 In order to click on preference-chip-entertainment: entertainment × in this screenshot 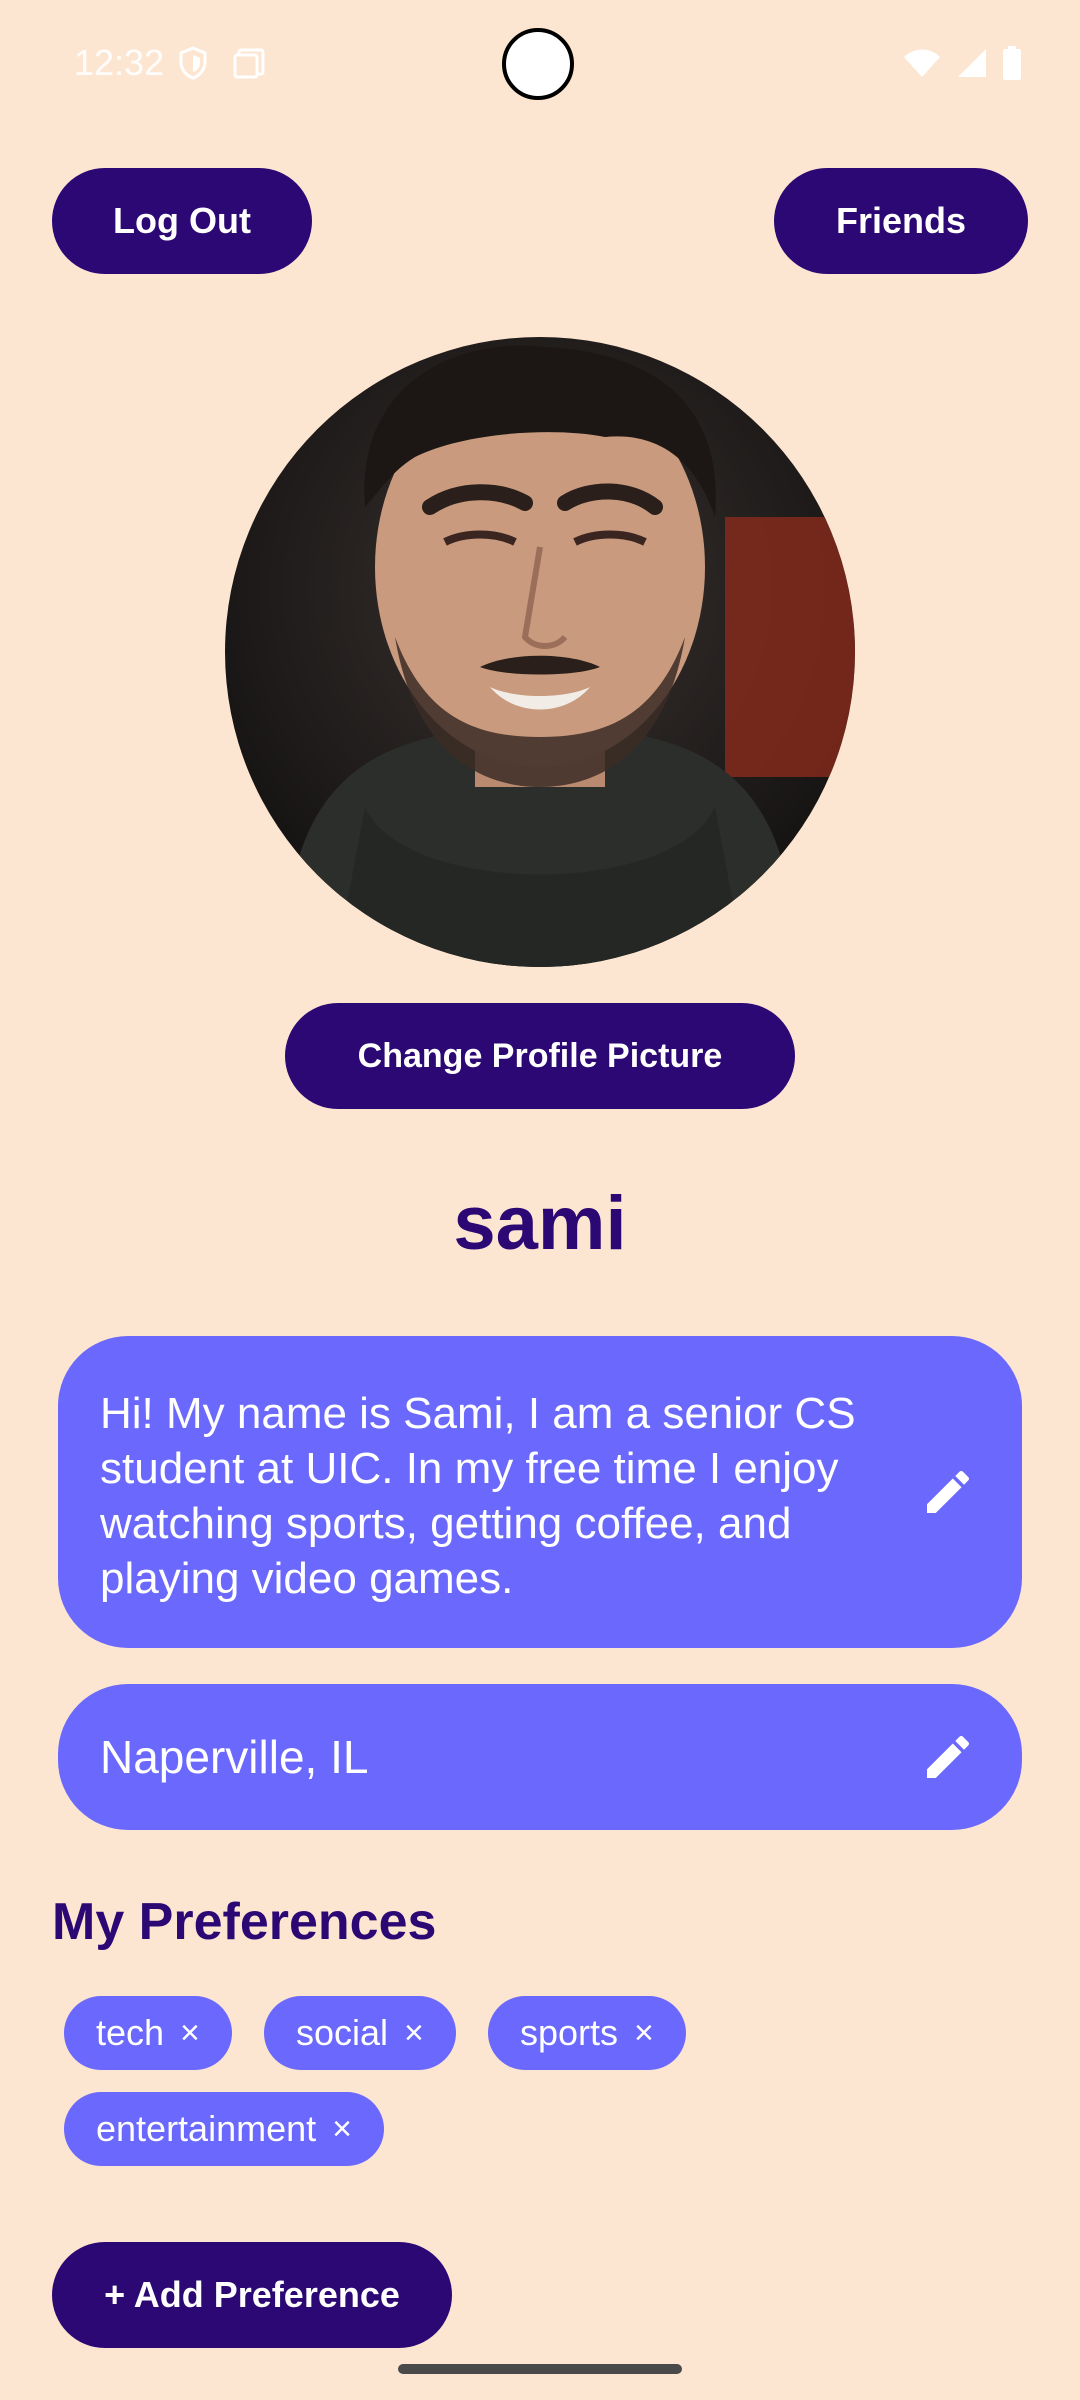, I will do `click(224, 2129)`.